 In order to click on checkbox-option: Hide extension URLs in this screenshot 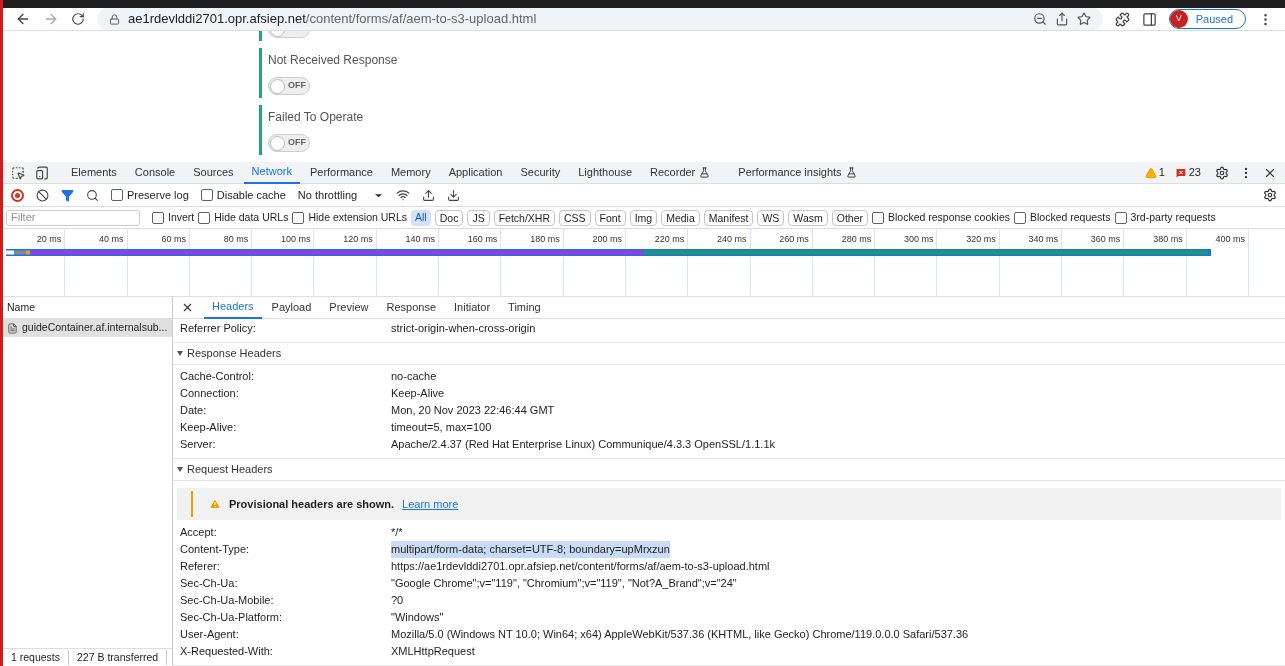, I will do `click(350, 217)`.